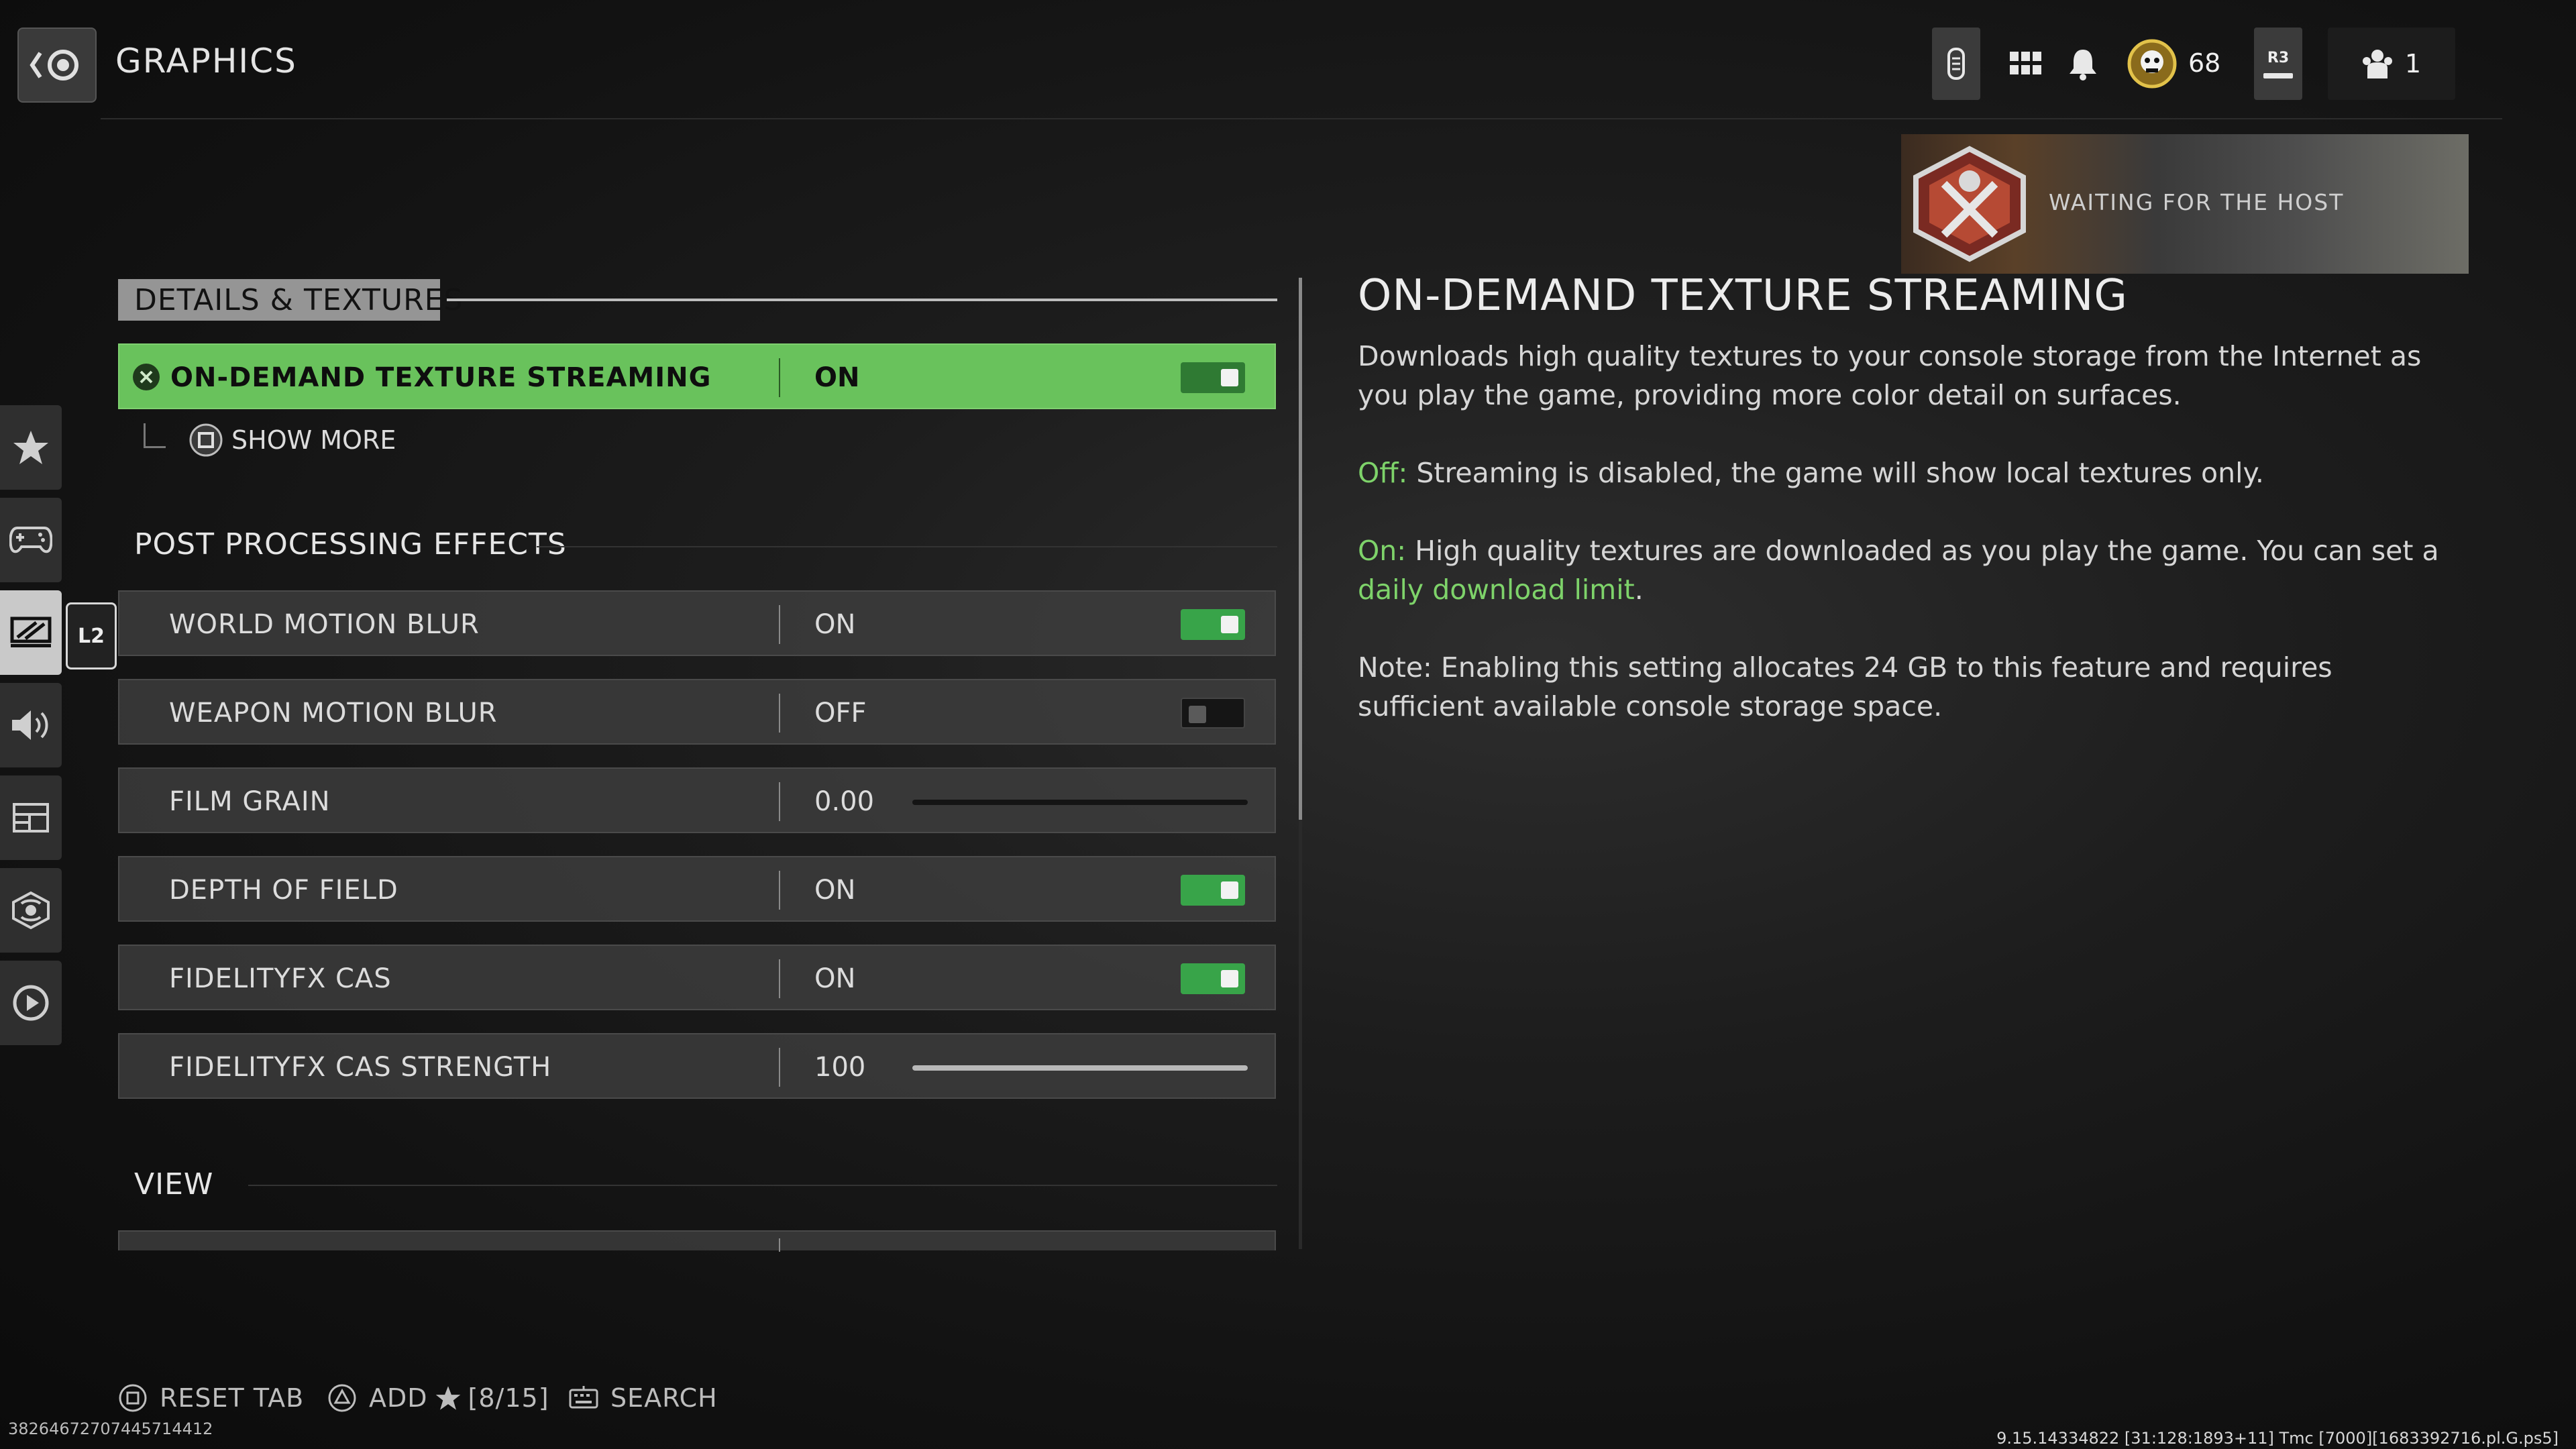 This screenshot has height=1449, width=2576. Describe the element at coordinates (283, 890) in the screenshot. I see `setting-label: DEPTH OF FIELD` at that location.